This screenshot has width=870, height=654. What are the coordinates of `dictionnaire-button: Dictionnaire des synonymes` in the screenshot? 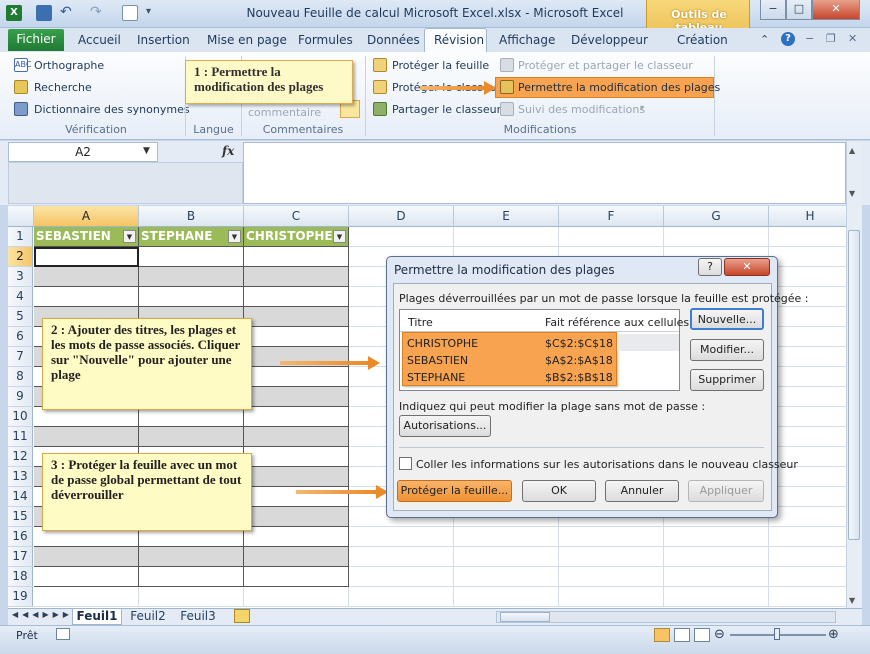 It's located at (112, 109).